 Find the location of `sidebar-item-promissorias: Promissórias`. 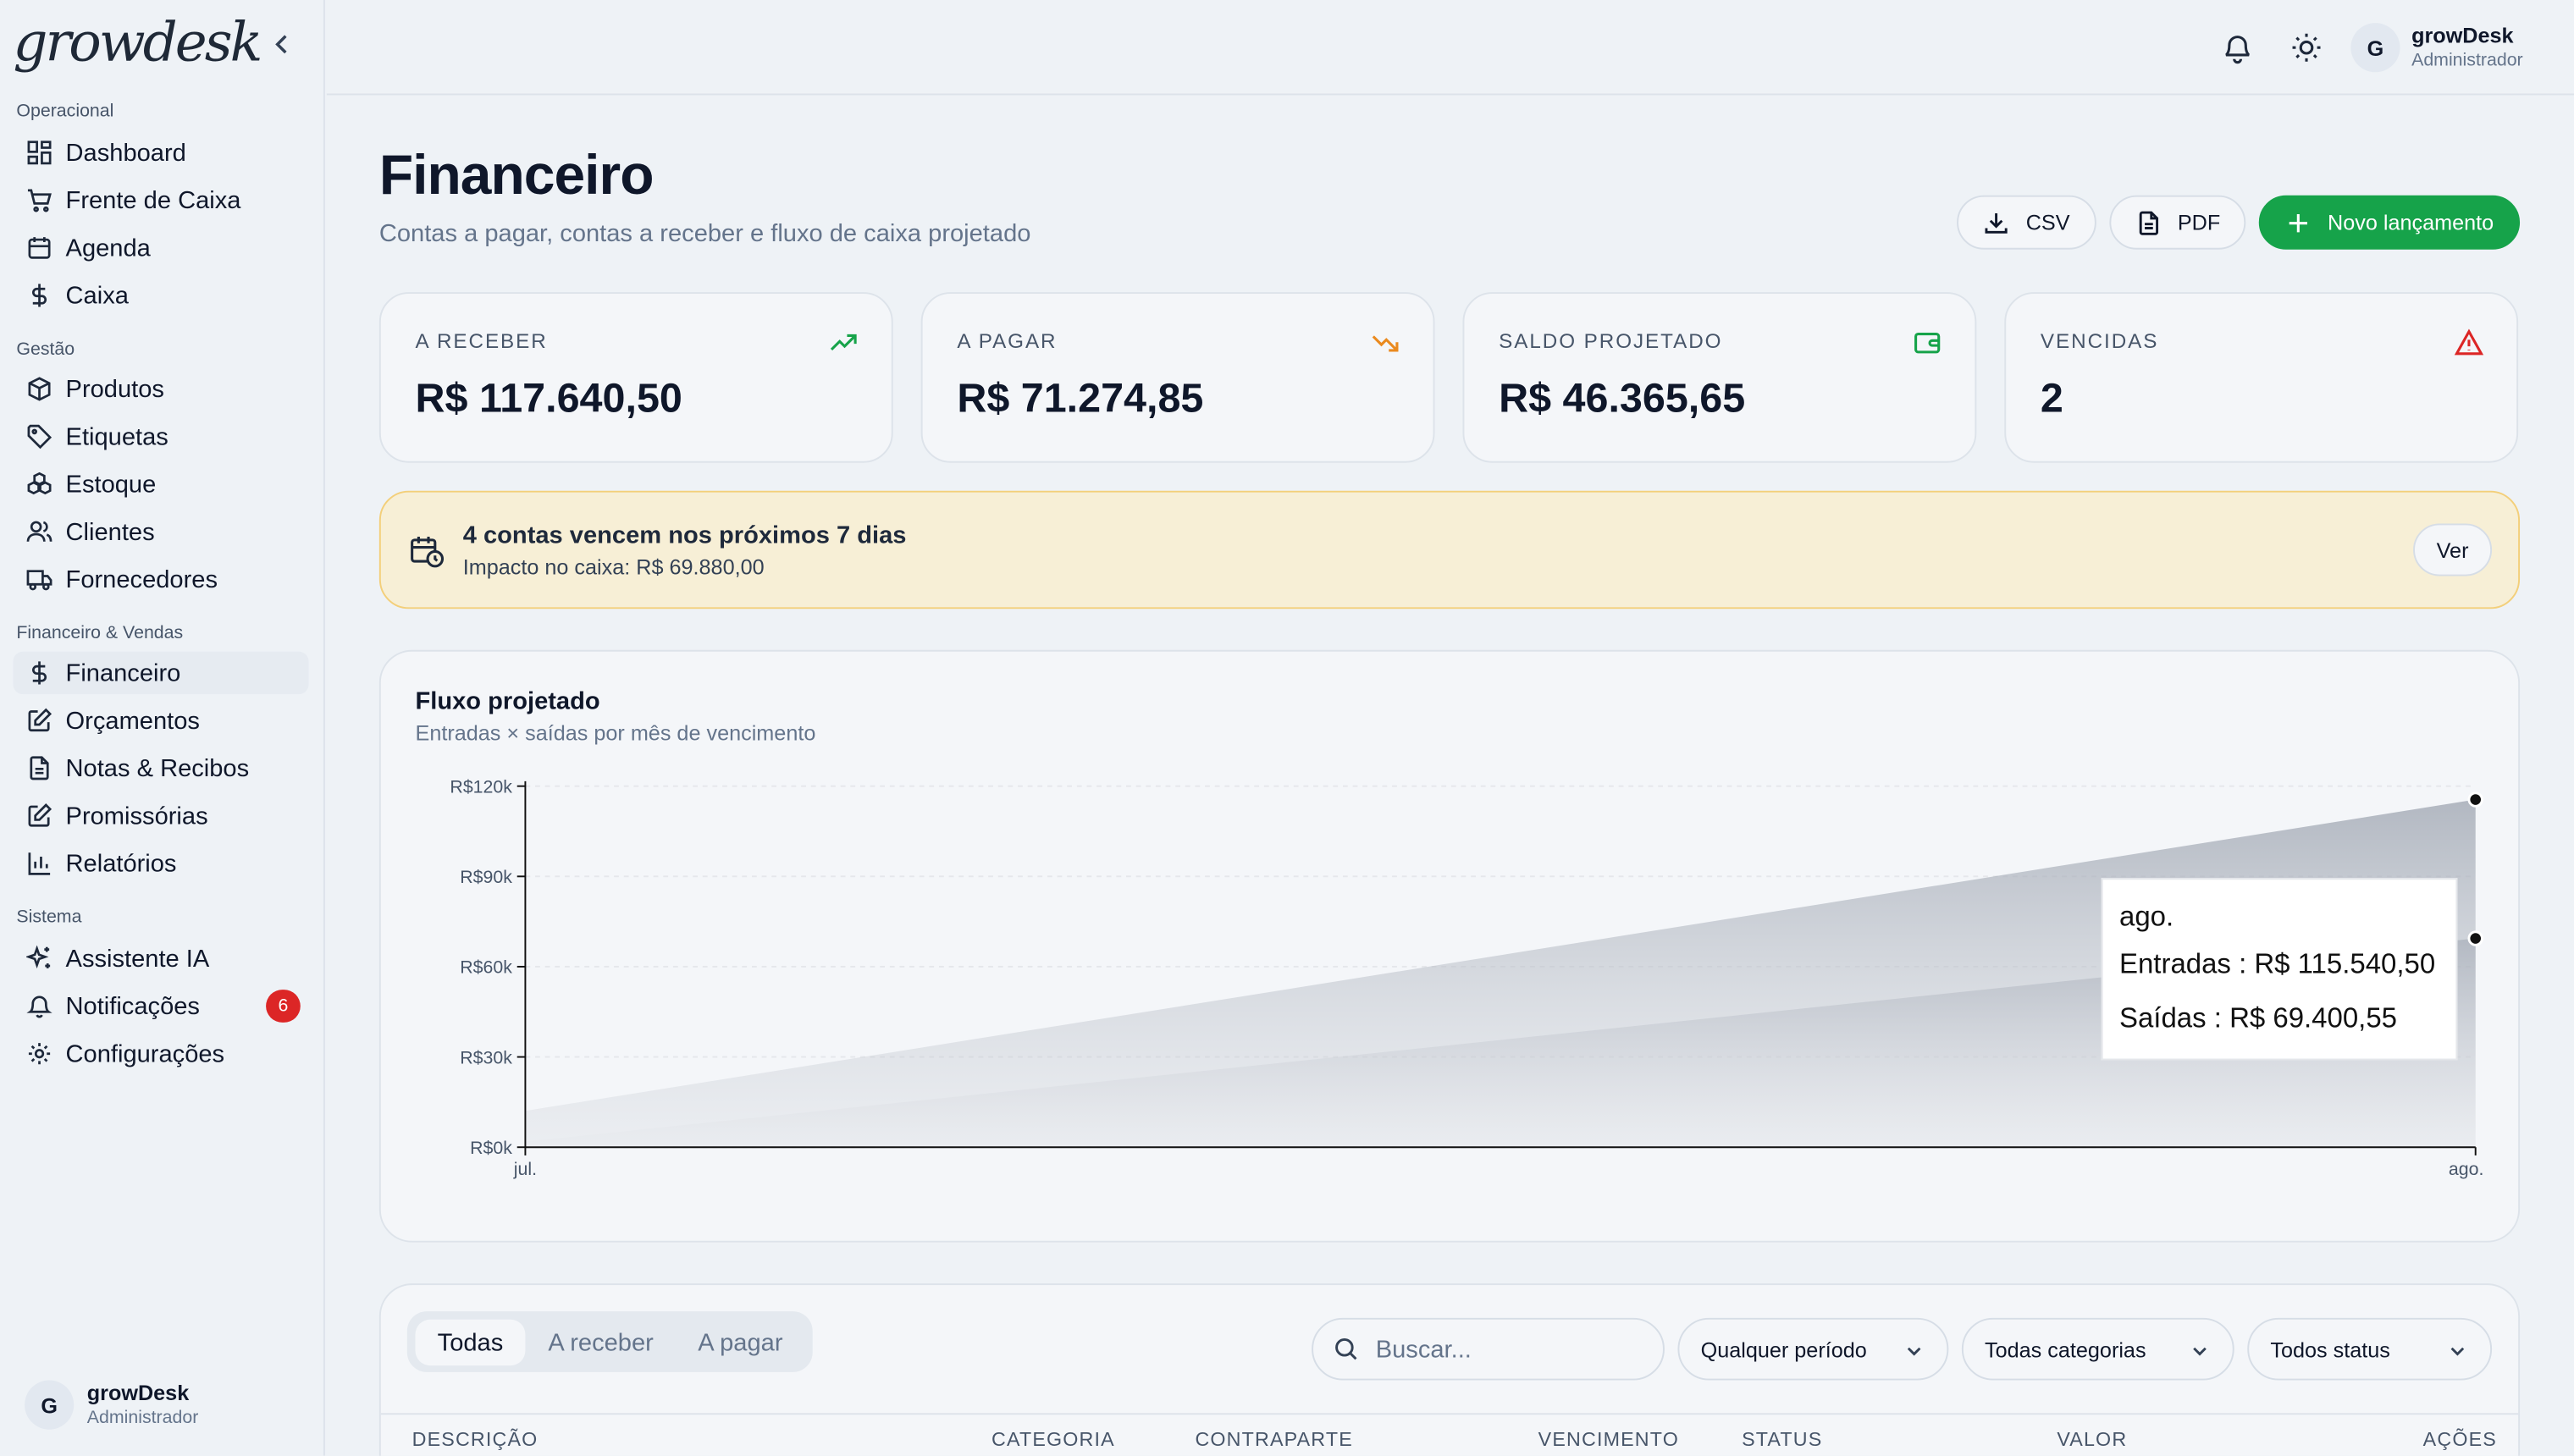

sidebar-item-promissorias: Promissórias is located at coordinates (161, 815).